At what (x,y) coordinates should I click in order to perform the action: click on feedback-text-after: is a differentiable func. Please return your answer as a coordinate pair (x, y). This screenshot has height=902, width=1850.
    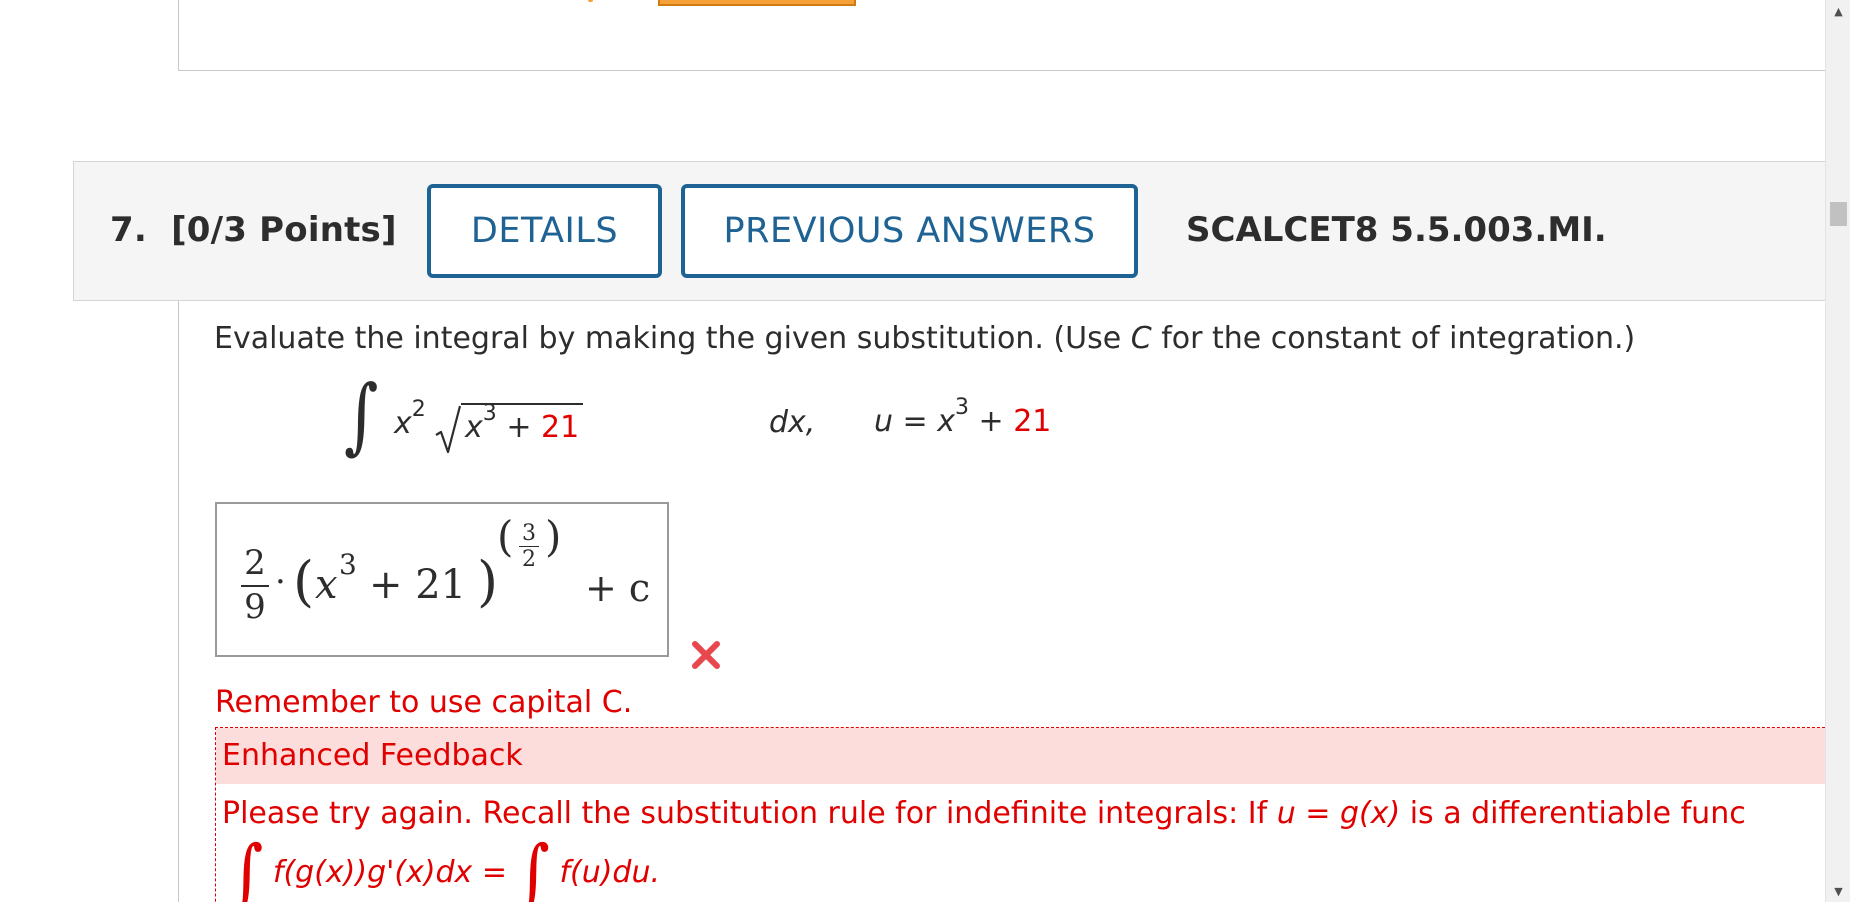
    Looking at the image, I should click on (1573, 813).